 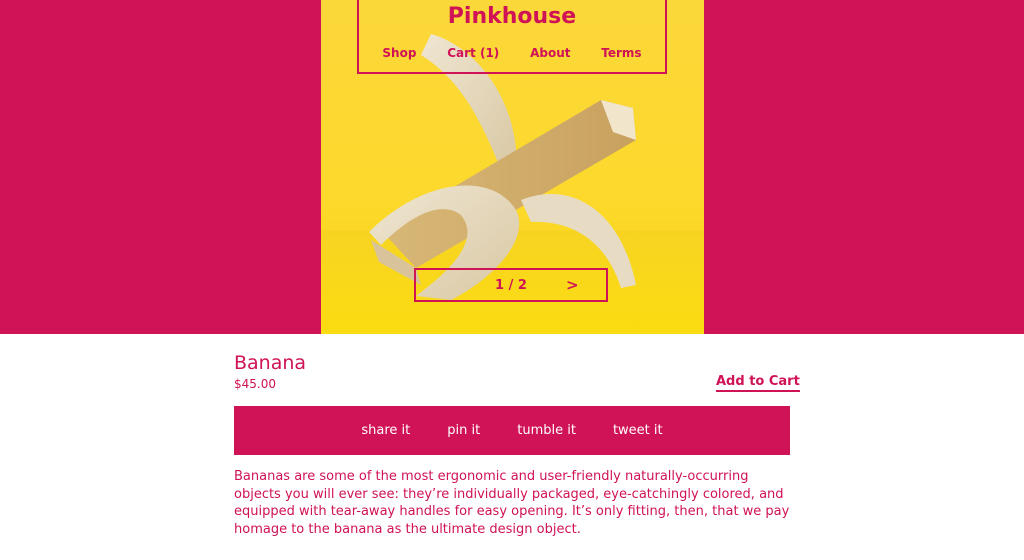 I want to click on tweet-it-link: tweet it, so click(x=638, y=430).